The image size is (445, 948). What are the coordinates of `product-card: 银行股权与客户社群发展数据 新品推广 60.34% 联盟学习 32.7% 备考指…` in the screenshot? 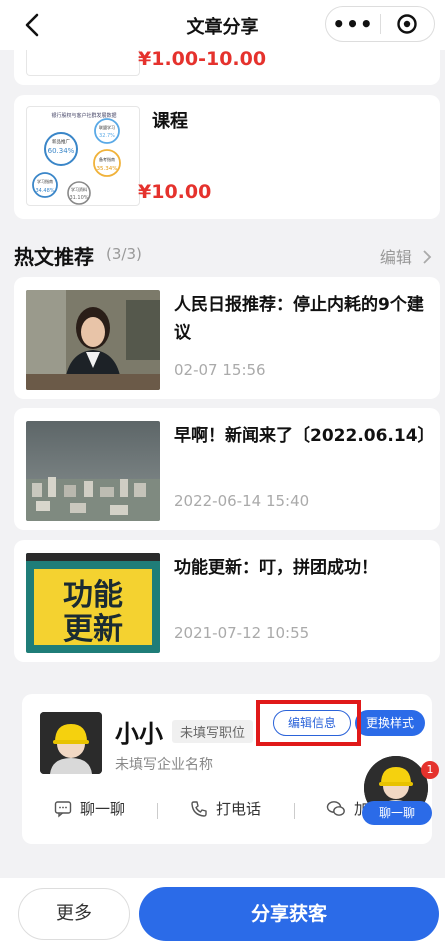 It's located at (227, 157).